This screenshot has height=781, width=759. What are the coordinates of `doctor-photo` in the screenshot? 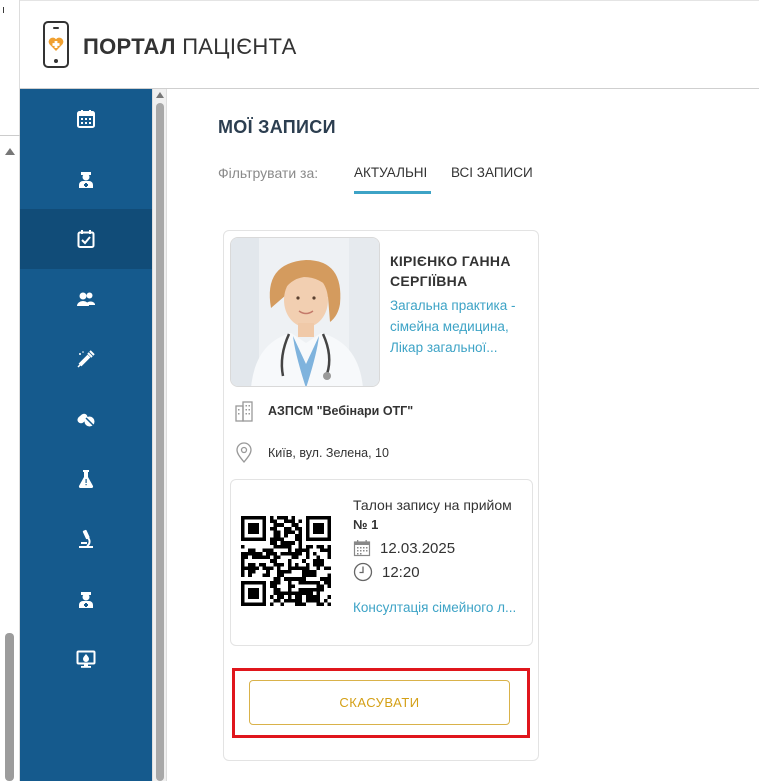 It's located at (305, 312).